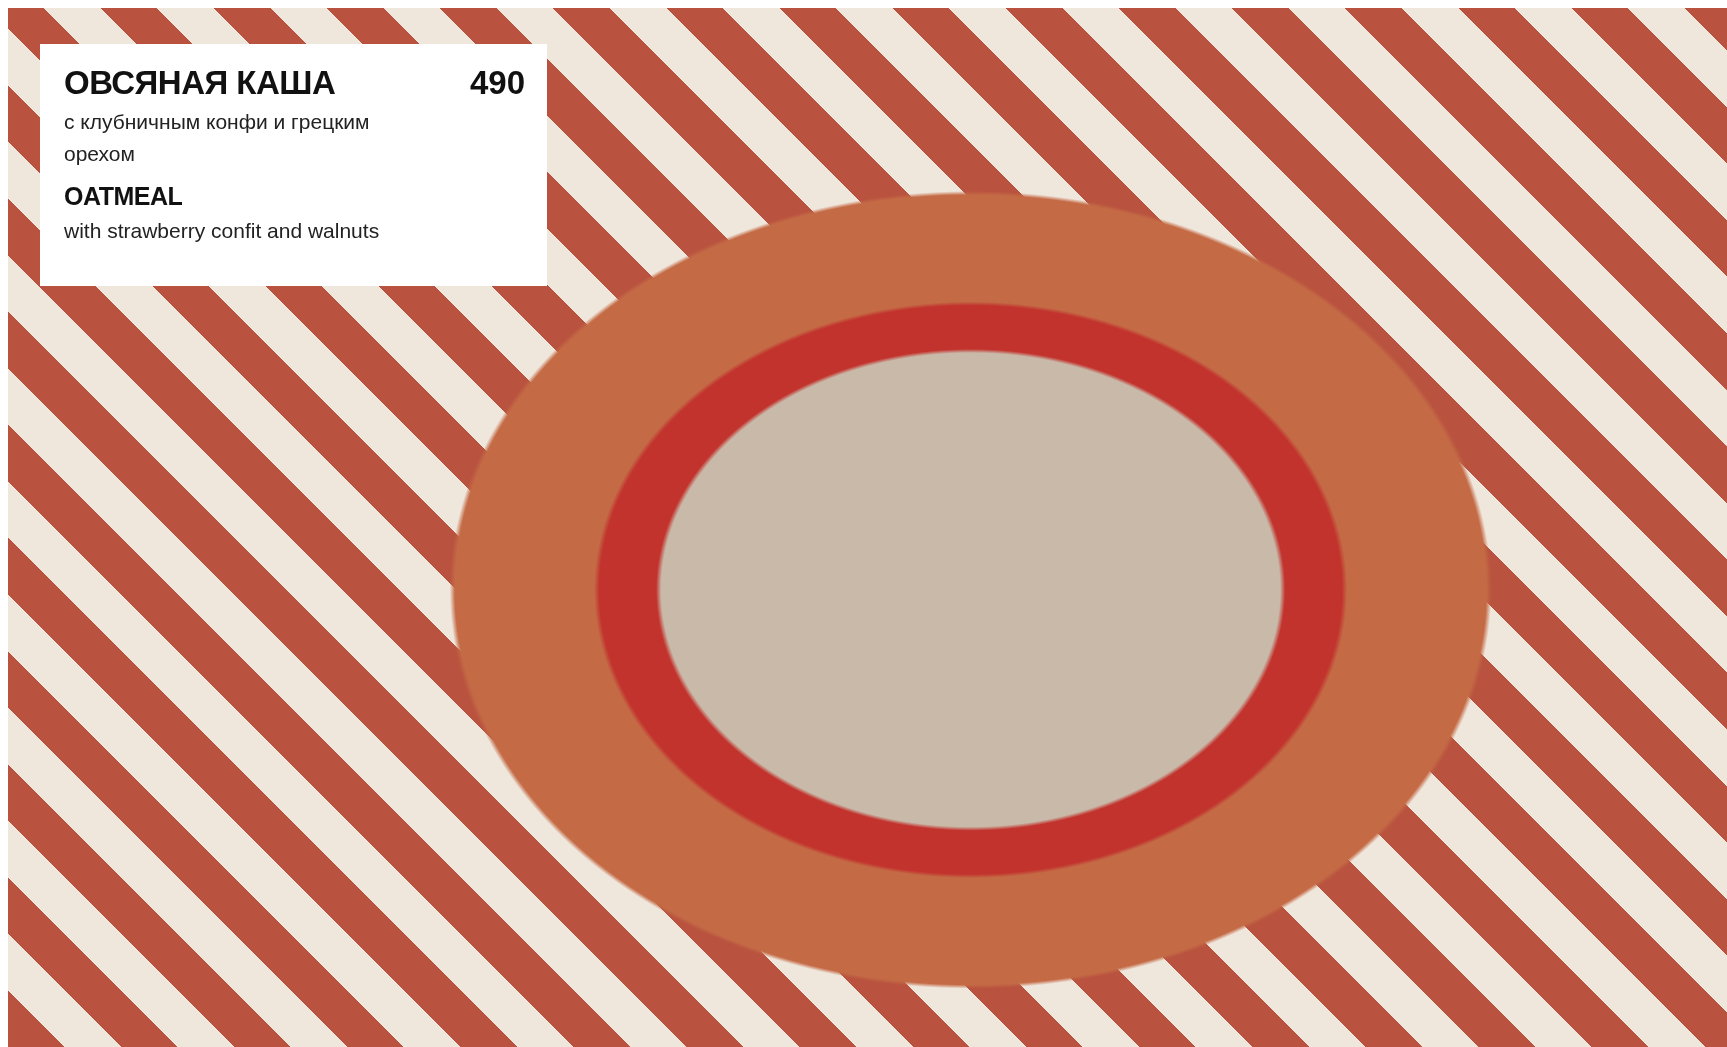 Image resolution: width=1727 pixels, height=1047 pixels. I want to click on dish-description-english: with strawberry confit and walnuts, so click(222, 231).